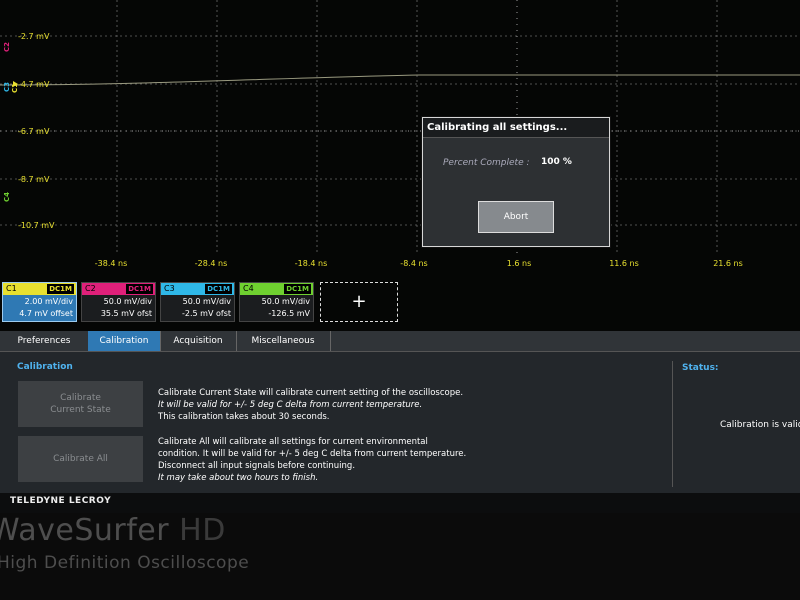  What do you see at coordinates (276, 289) in the screenshot?
I see `channel-header: C4 DC1M` at bounding box center [276, 289].